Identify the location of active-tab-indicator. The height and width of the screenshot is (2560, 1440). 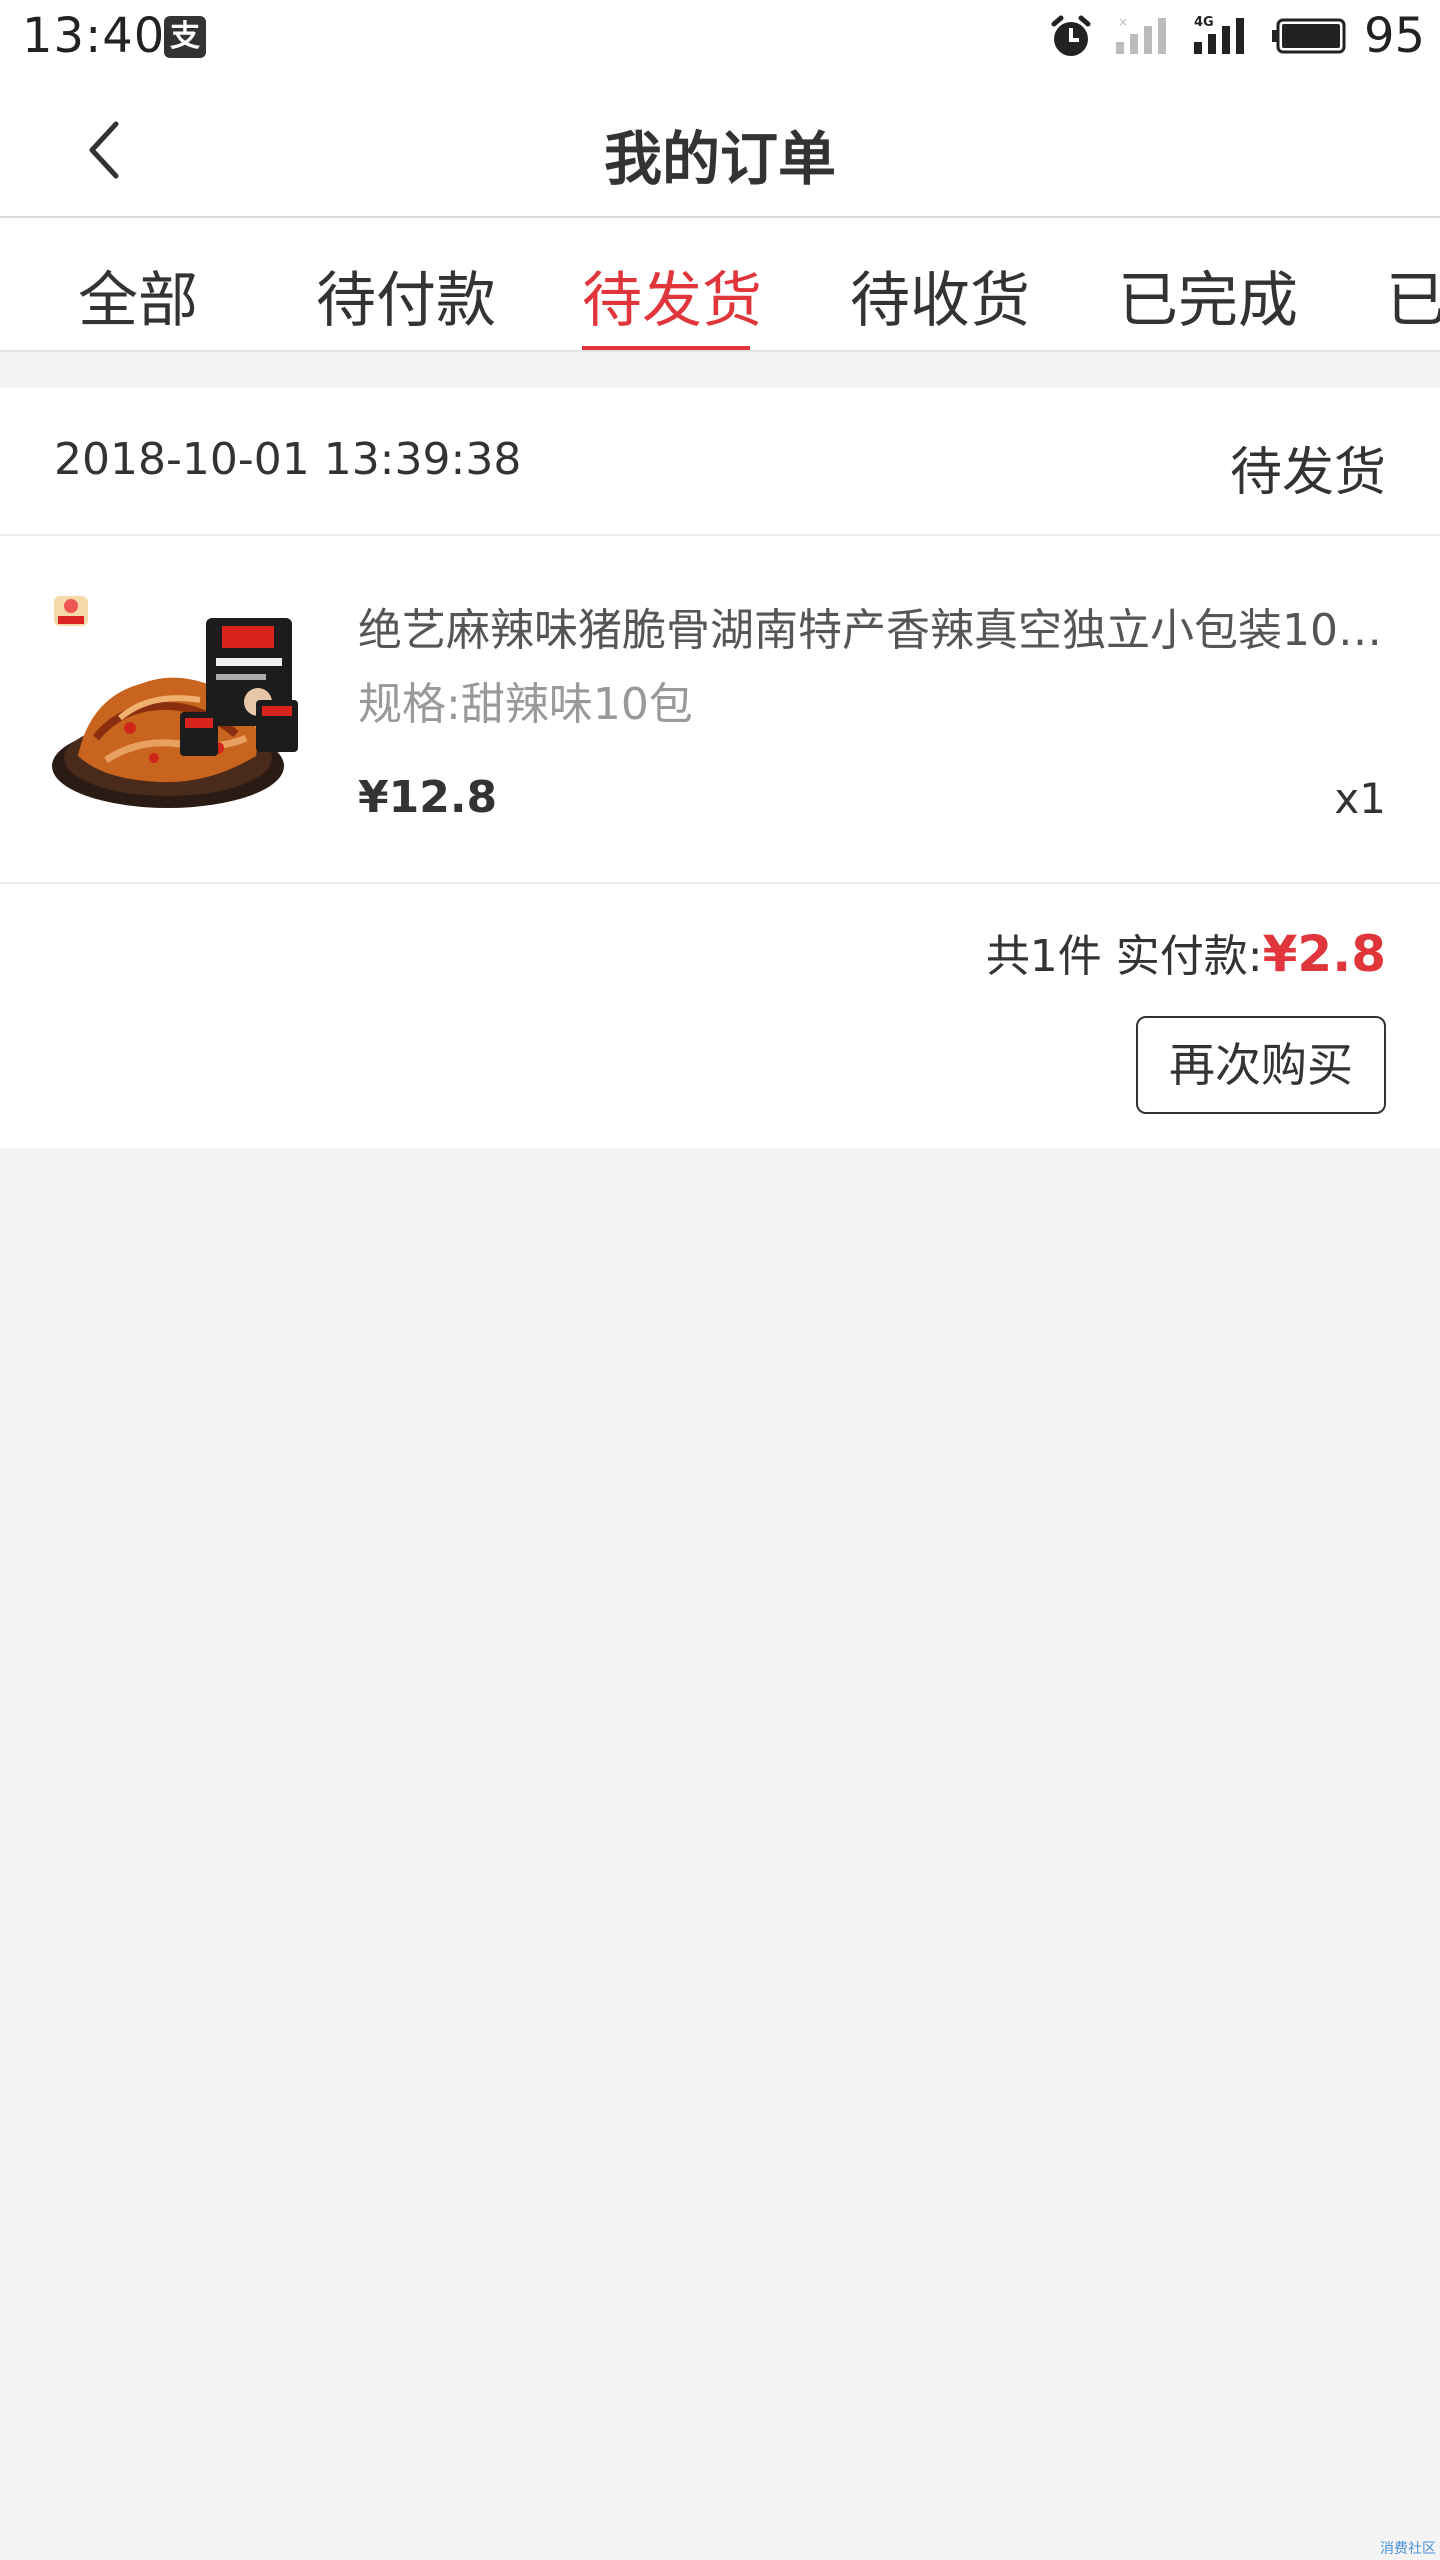
(666, 348).